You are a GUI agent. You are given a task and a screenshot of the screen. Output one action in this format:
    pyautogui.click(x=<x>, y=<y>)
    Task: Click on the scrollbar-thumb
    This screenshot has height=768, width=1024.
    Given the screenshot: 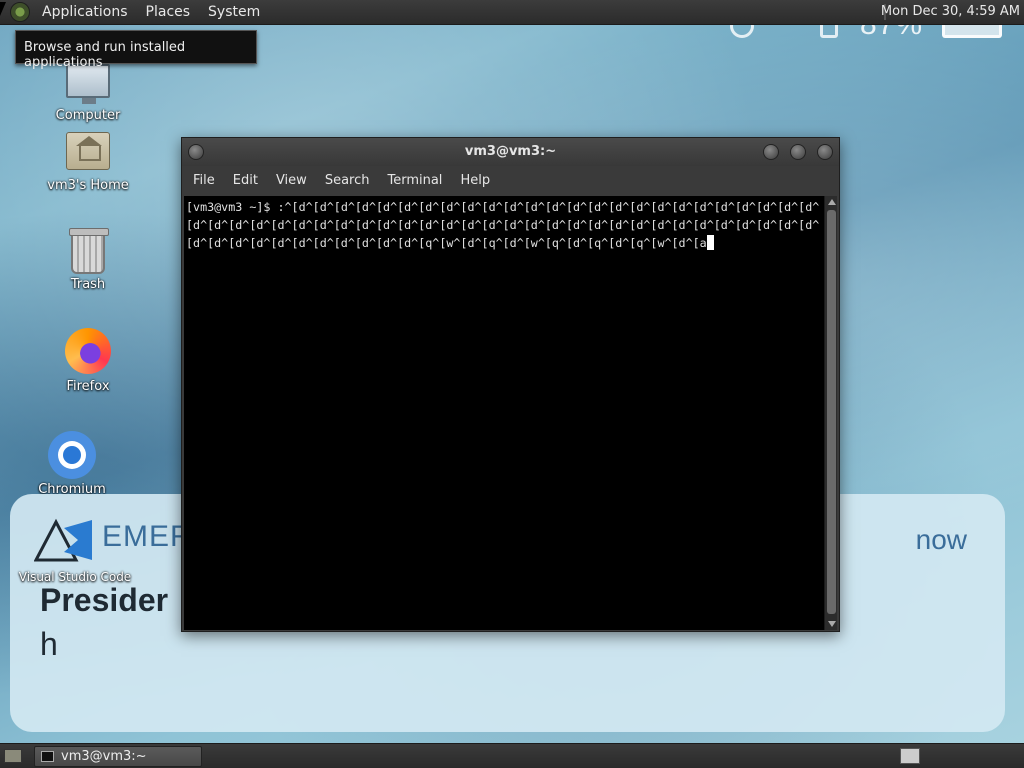 What is the action you would take?
    pyautogui.click(x=831, y=412)
    